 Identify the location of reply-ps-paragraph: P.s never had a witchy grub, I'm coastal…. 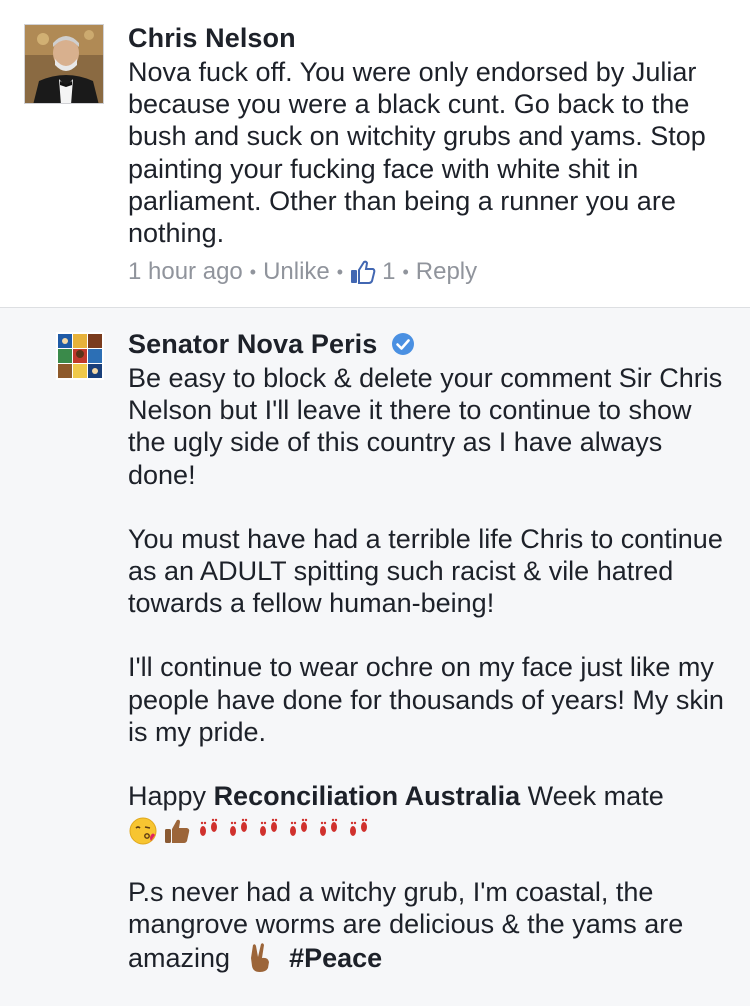
(428, 928).